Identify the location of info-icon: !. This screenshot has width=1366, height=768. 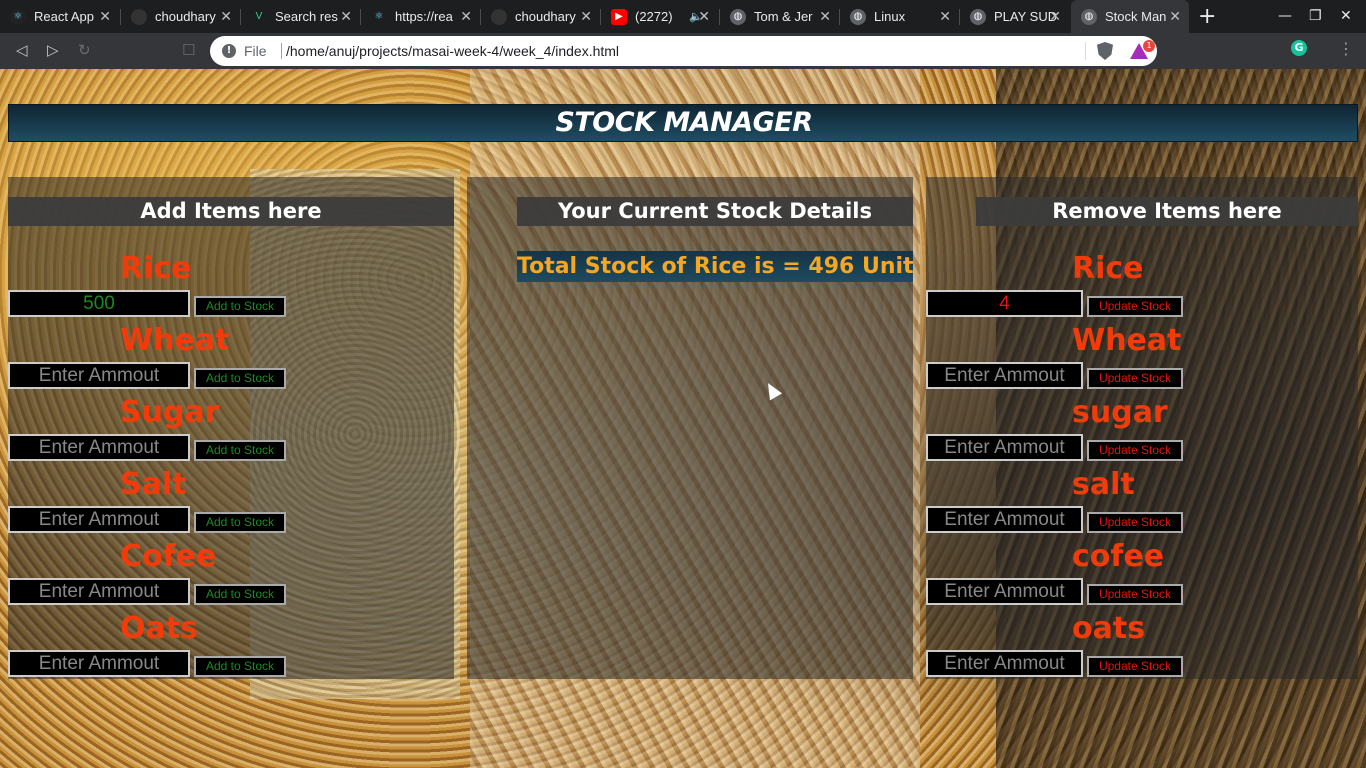
(229, 51).